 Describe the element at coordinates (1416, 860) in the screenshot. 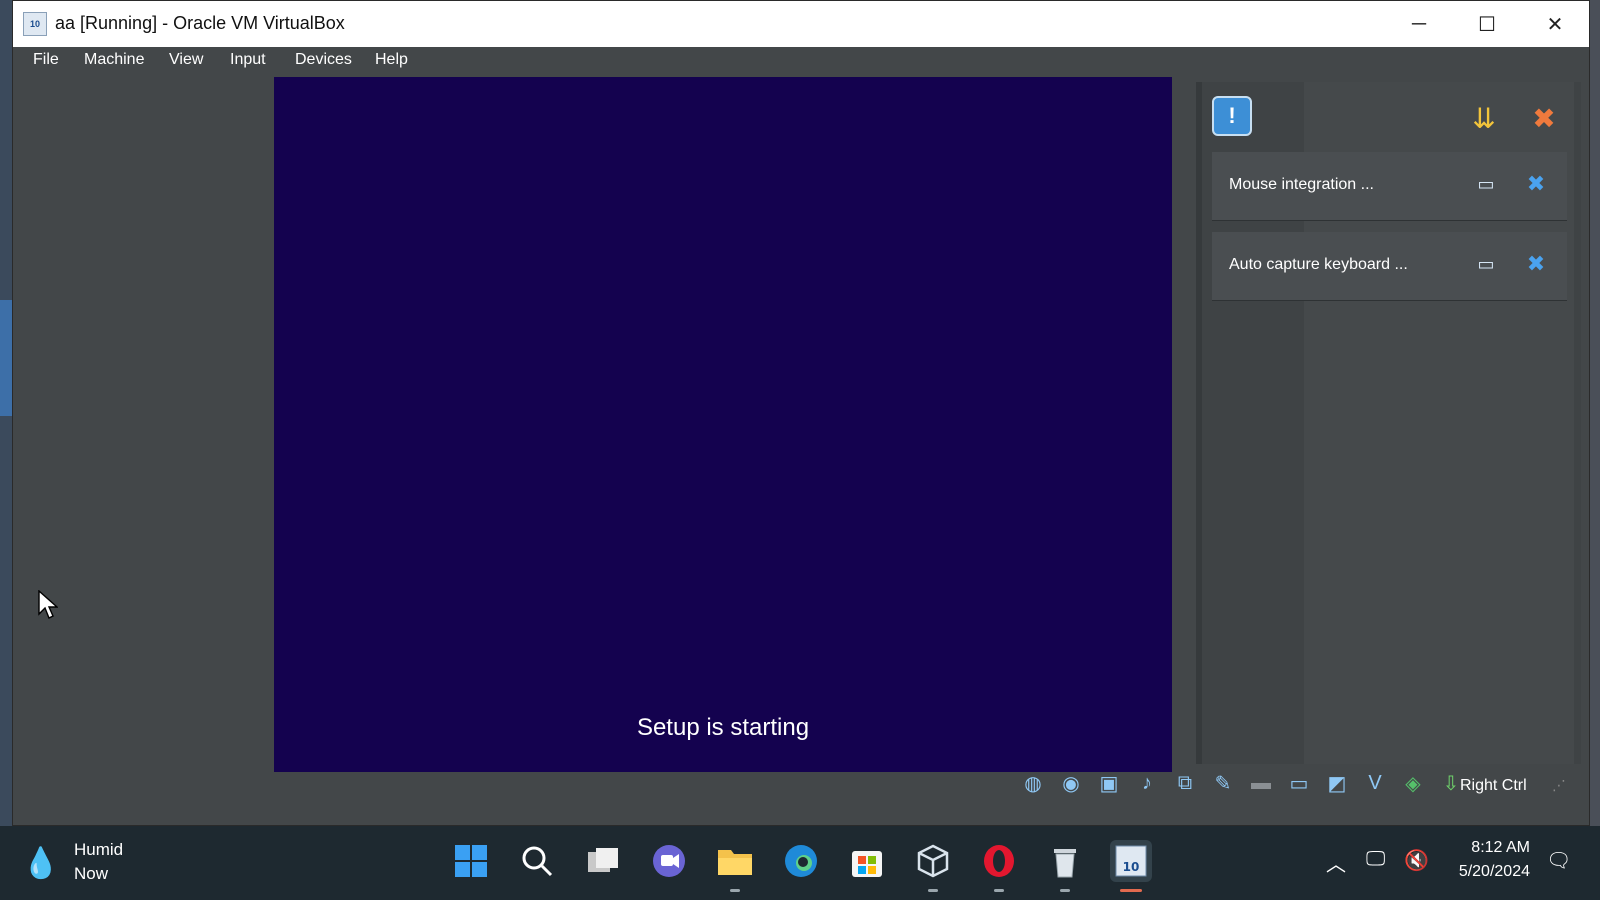

I see `volume-muted-icon: 🔇` at that location.